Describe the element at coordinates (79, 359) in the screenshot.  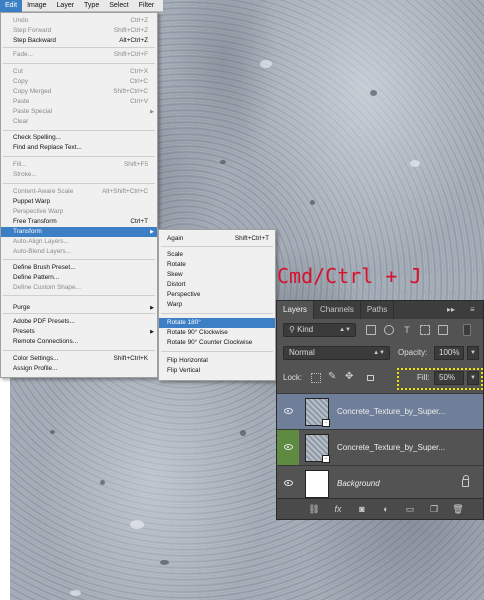
I see `edit-menu-item: Color Settings... Shift+Ctrl+K` at that location.